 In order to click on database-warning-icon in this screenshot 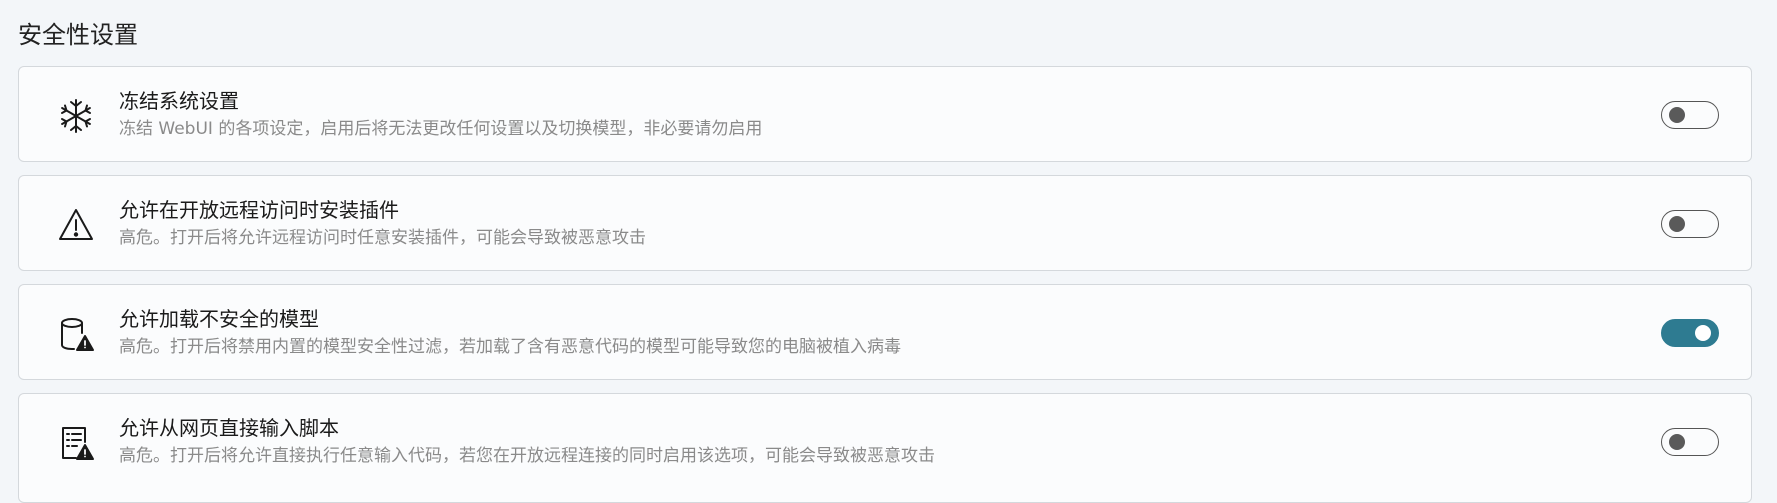, I will do `click(76, 334)`.